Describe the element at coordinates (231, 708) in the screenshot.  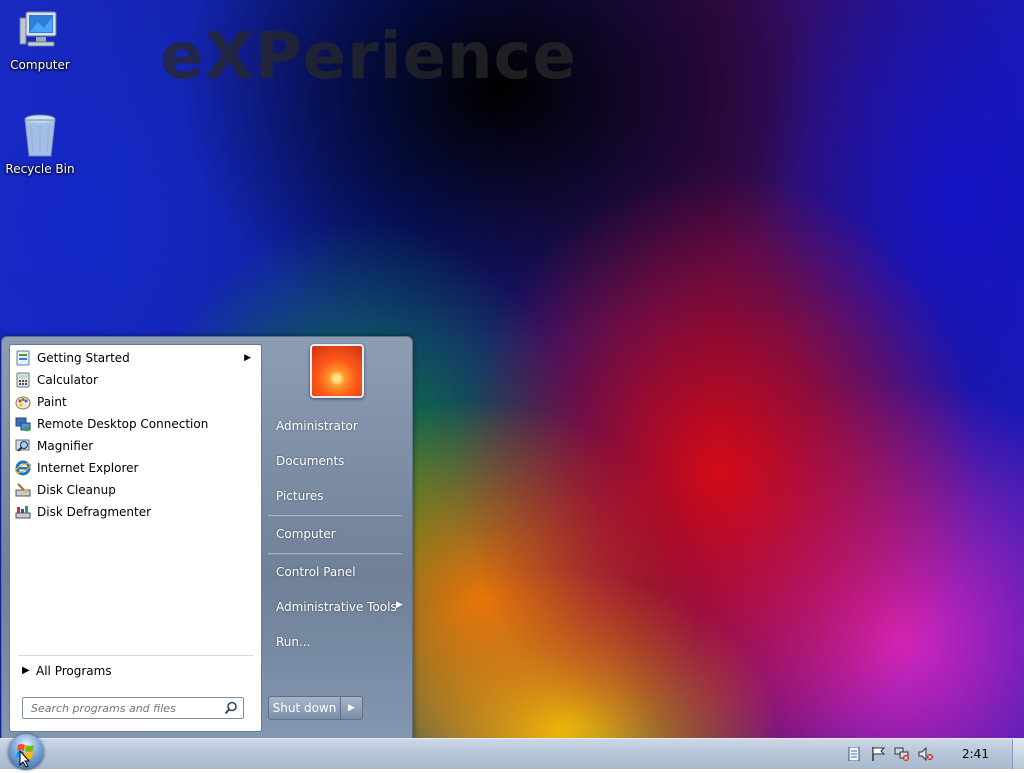
I see `search-icon` at that location.